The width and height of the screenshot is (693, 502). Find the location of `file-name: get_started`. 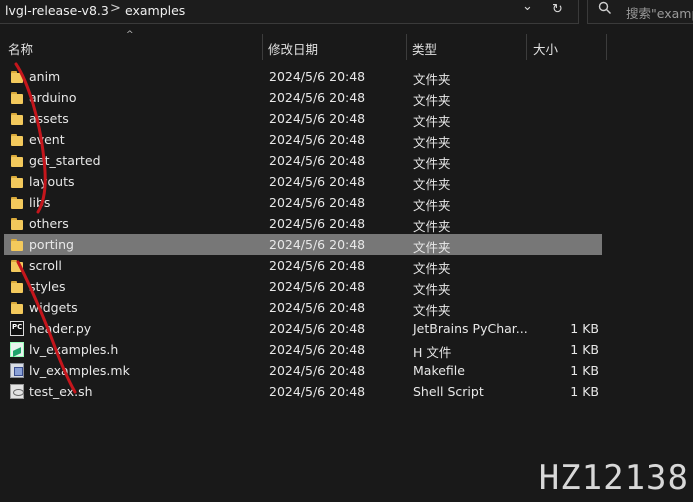

file-name: get_started is located at coordinates (65, 160).